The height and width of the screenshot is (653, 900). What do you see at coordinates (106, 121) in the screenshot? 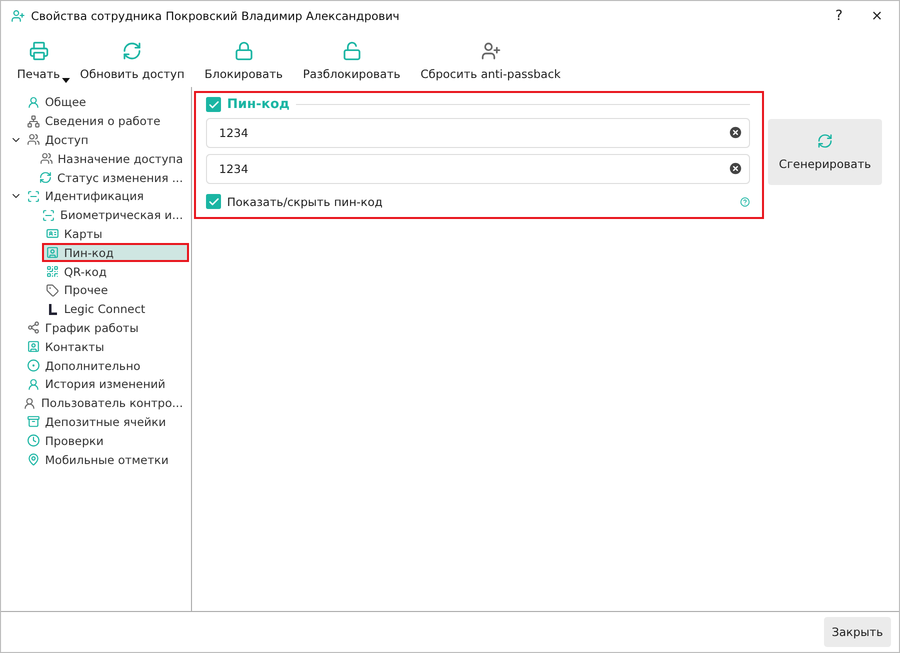
I see `sidebar-item: Сведения о работе` at bounding box center [106, 121].